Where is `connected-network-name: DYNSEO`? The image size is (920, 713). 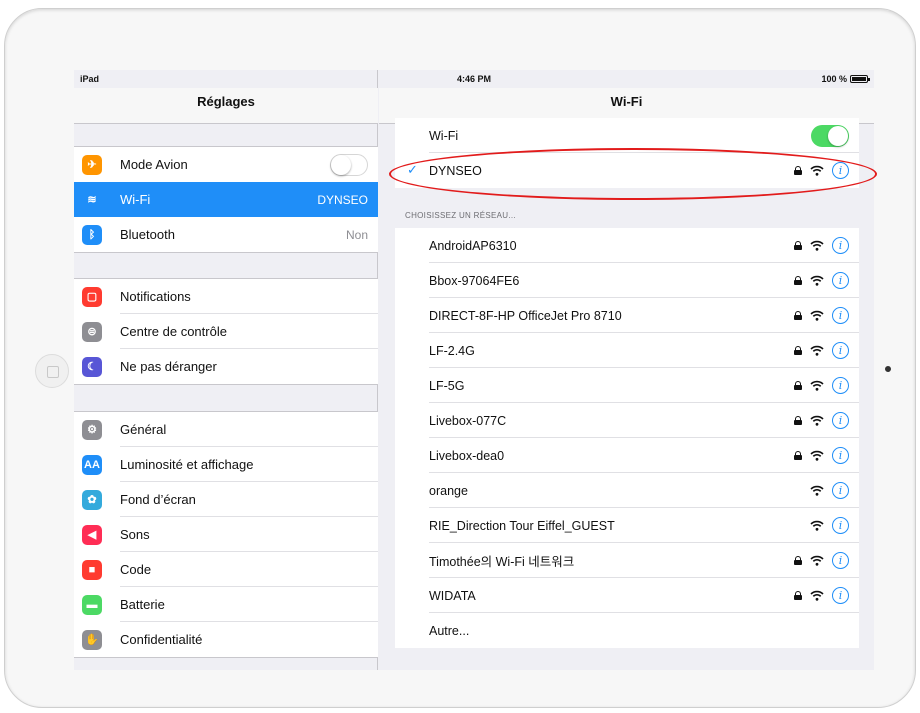 connected-network-name: DYNSEO is located at coordinates (455, 170).